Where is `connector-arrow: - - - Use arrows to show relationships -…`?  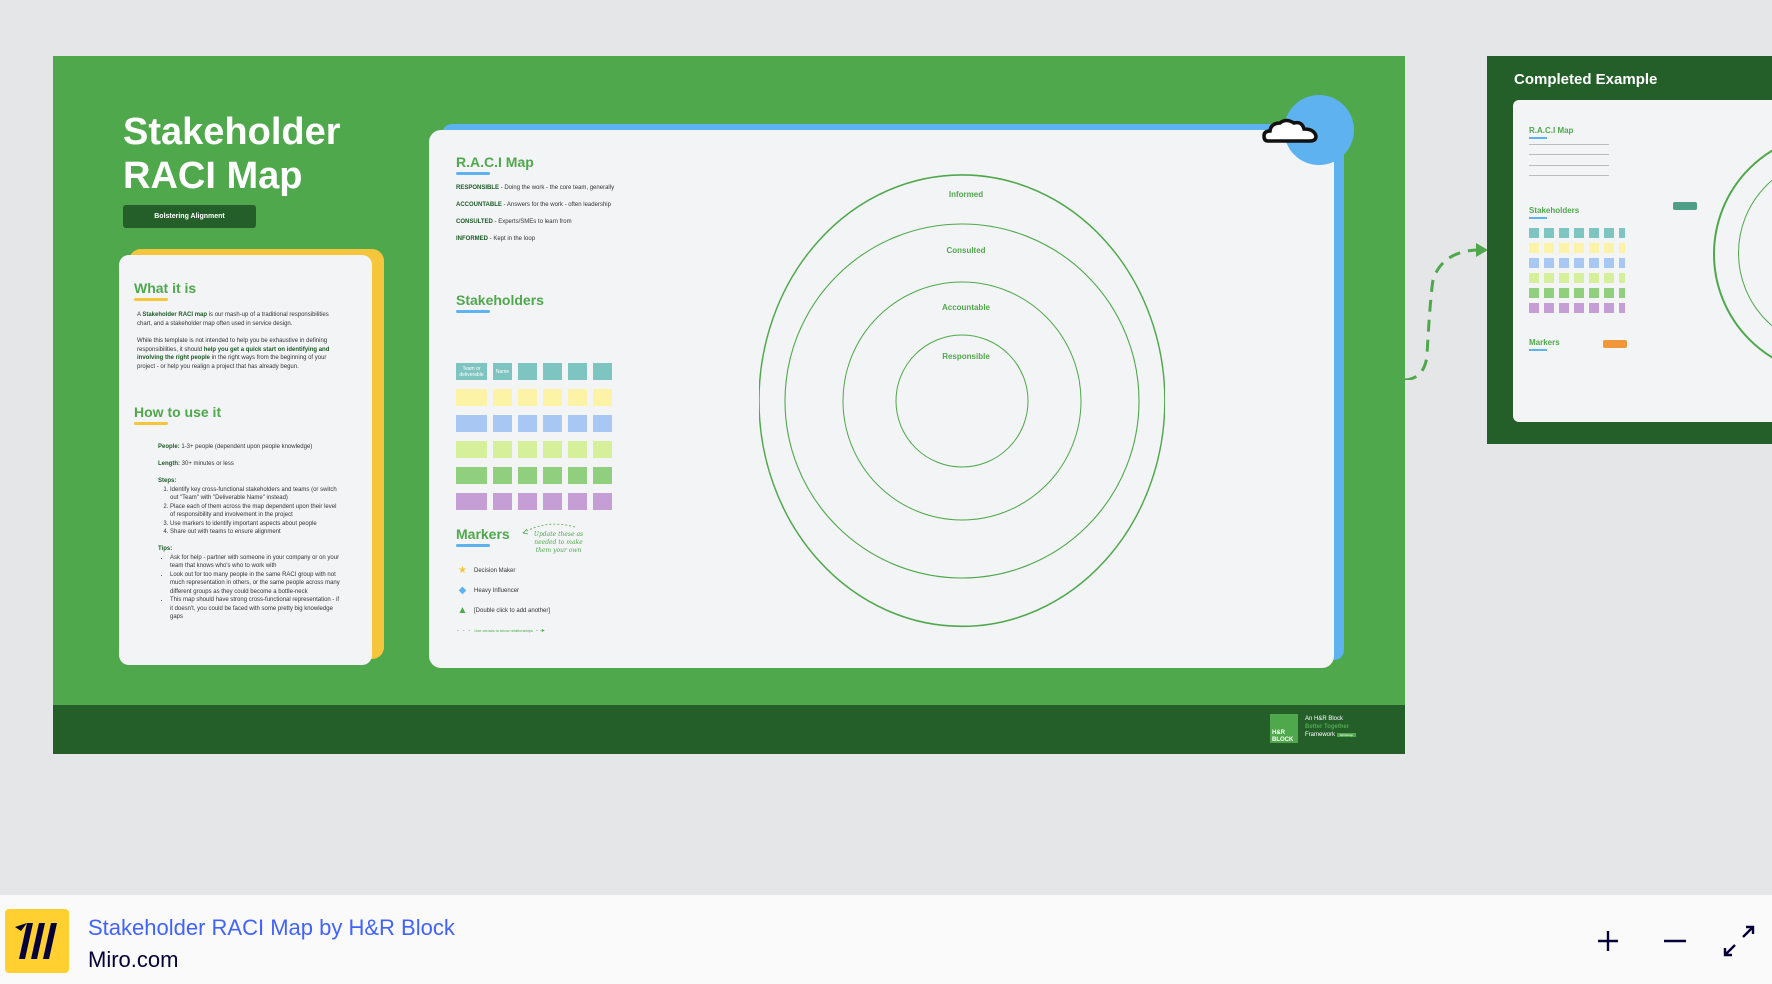 connector-arrow: - - - Use arrows to show relationships -… is located at coordinates (501, 631).